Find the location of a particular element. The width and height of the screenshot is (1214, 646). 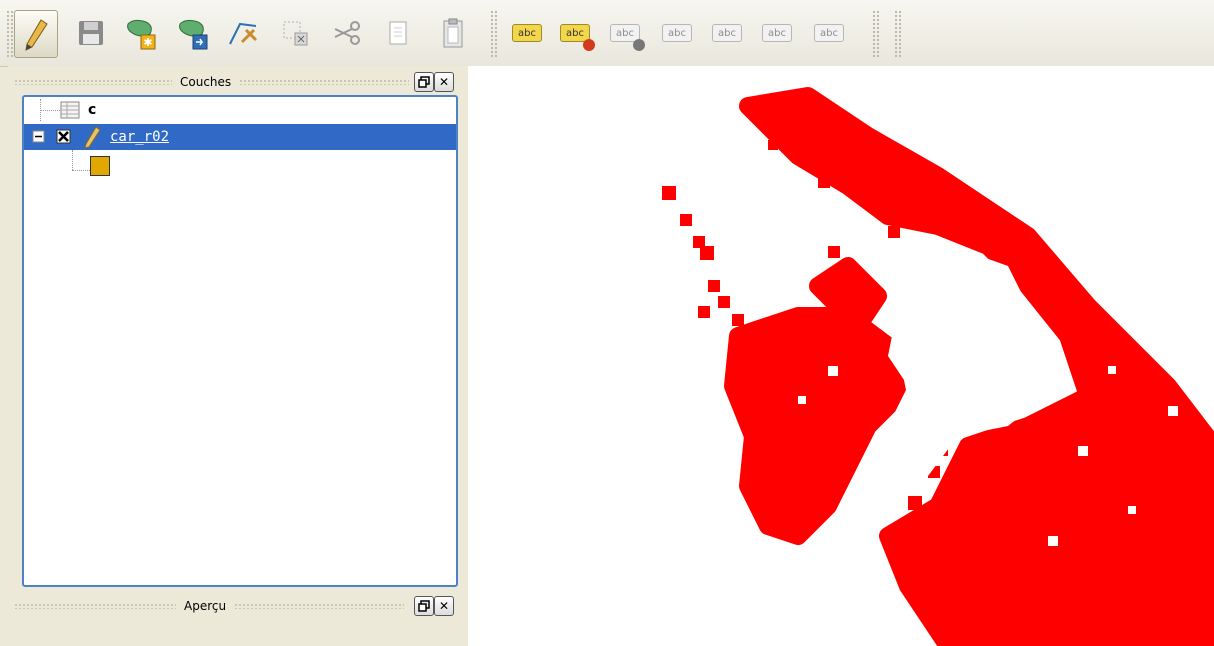

polygon-add-icon: ✱ is located at coordinates (141, 34).